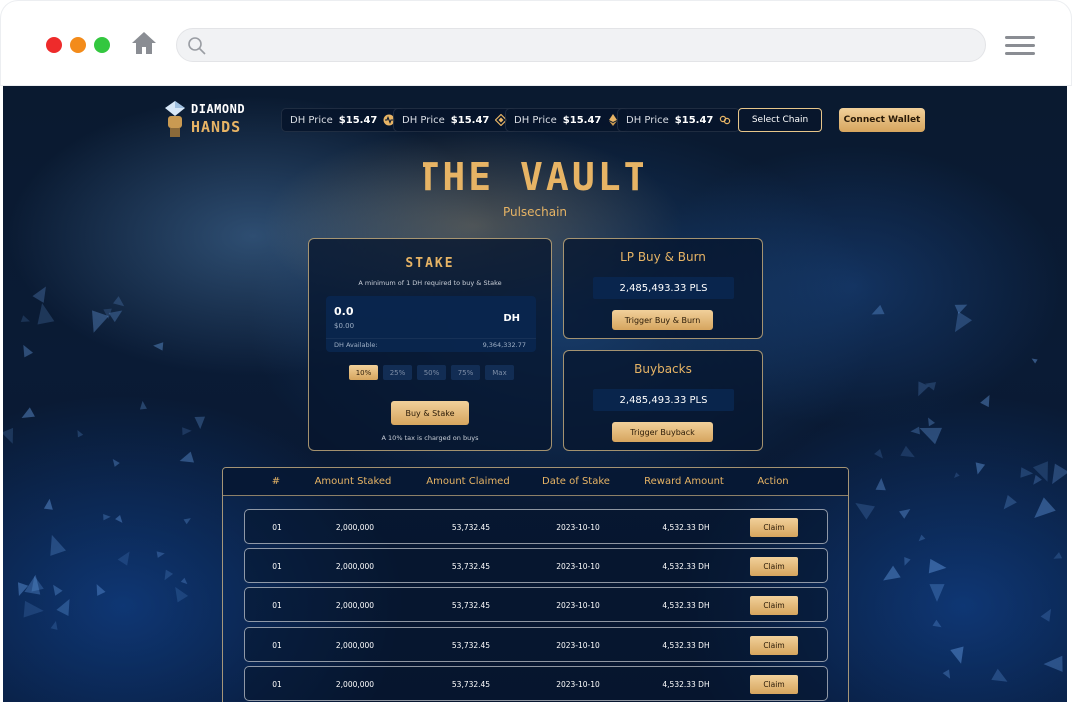 The width and height of the screenshot is (1072, 702). What do you see at coordinates (397, 372) in the screenshot?
I see `percent-25-button: 25%` at bounding box center [397, 372].